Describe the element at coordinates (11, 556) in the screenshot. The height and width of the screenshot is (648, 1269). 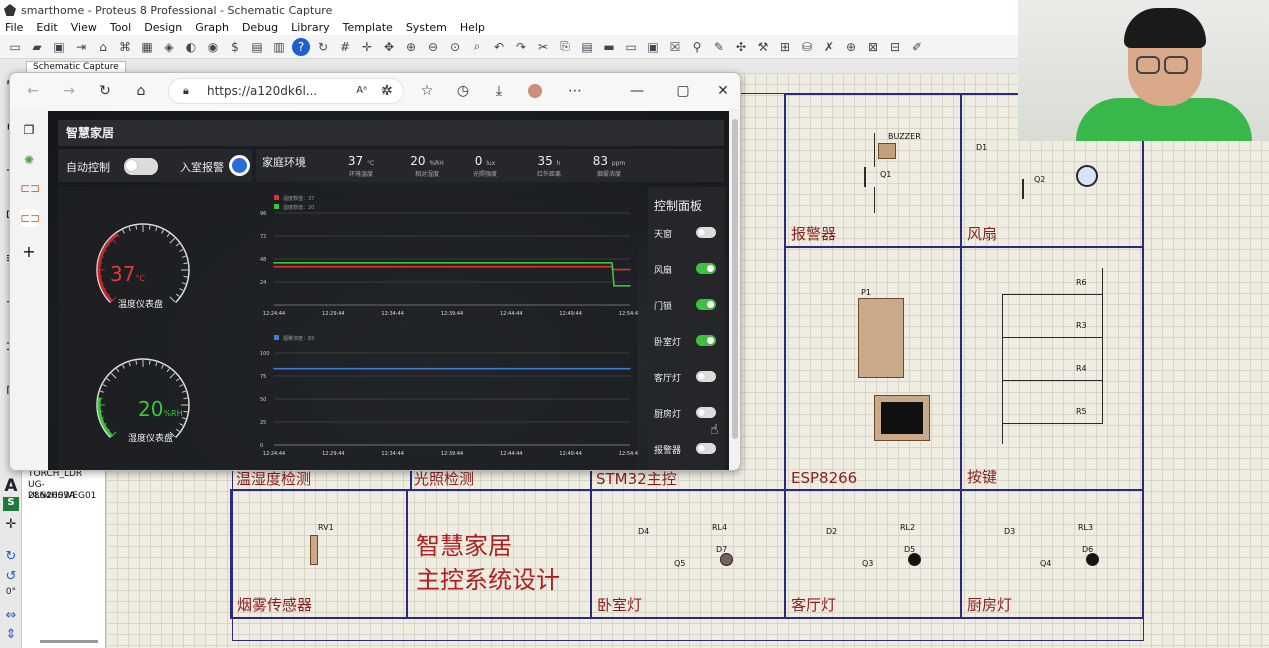
I see `rotate-cw-icon: ↻` at that location.